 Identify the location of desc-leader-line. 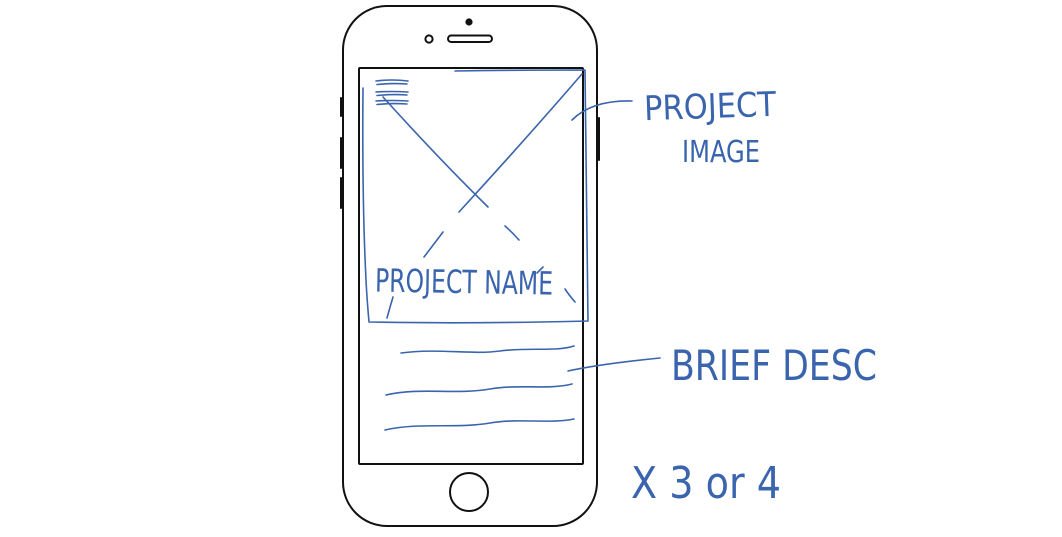
(614, 364).